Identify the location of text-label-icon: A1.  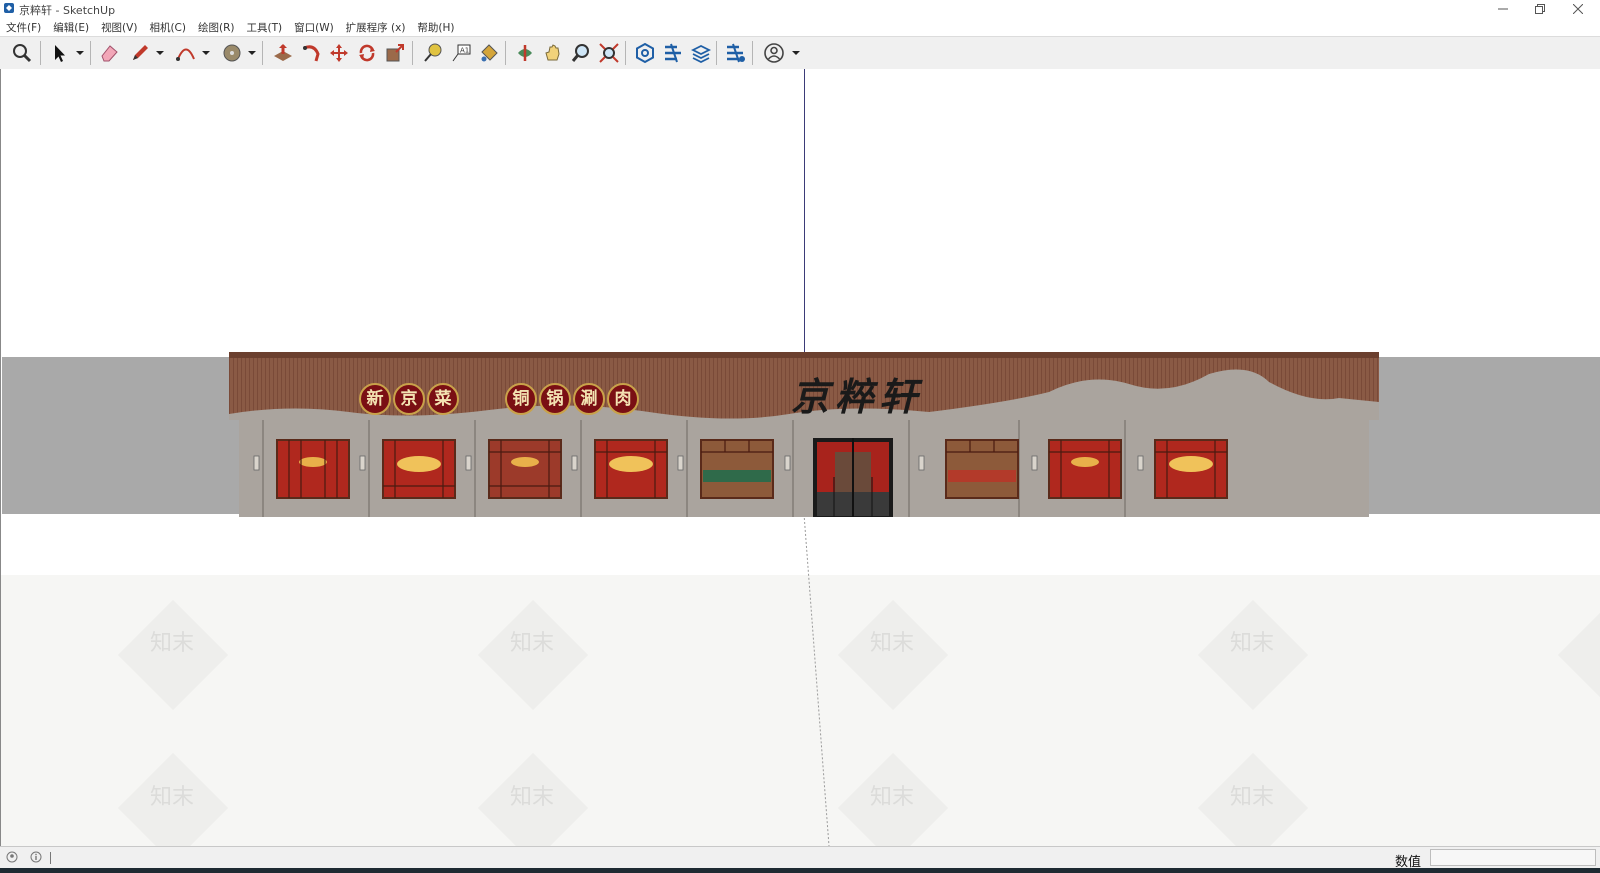
(461, 53).